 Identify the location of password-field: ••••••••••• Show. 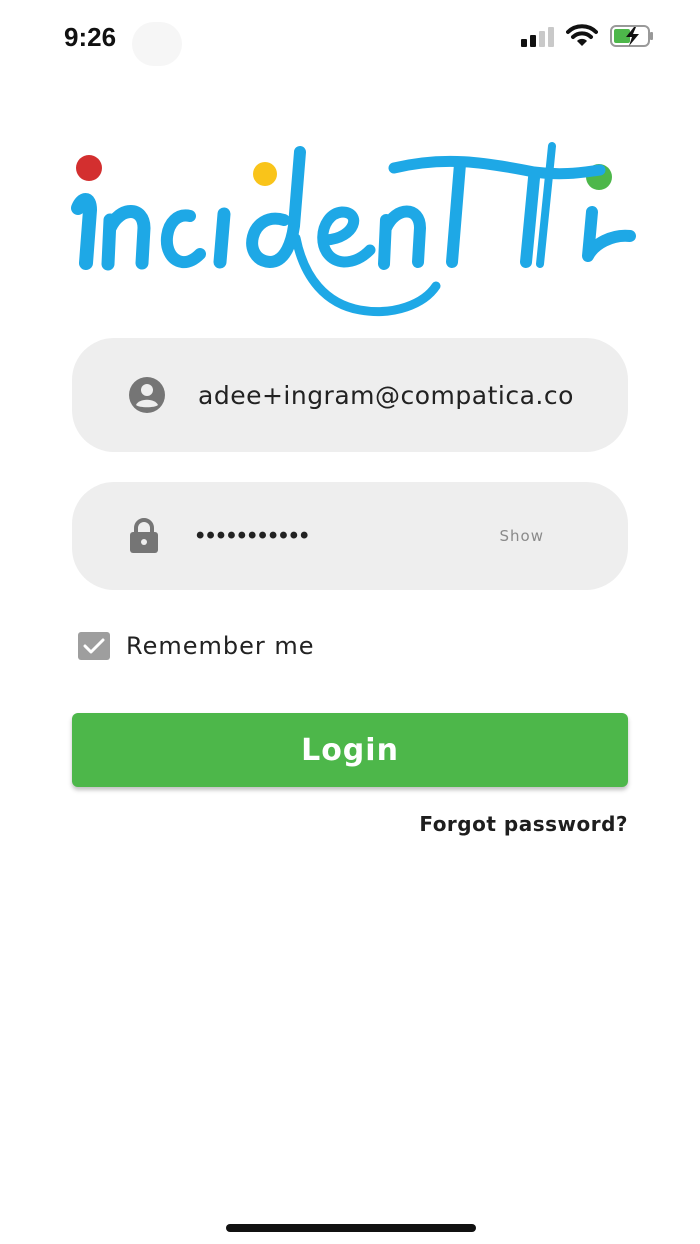
(350, 536).